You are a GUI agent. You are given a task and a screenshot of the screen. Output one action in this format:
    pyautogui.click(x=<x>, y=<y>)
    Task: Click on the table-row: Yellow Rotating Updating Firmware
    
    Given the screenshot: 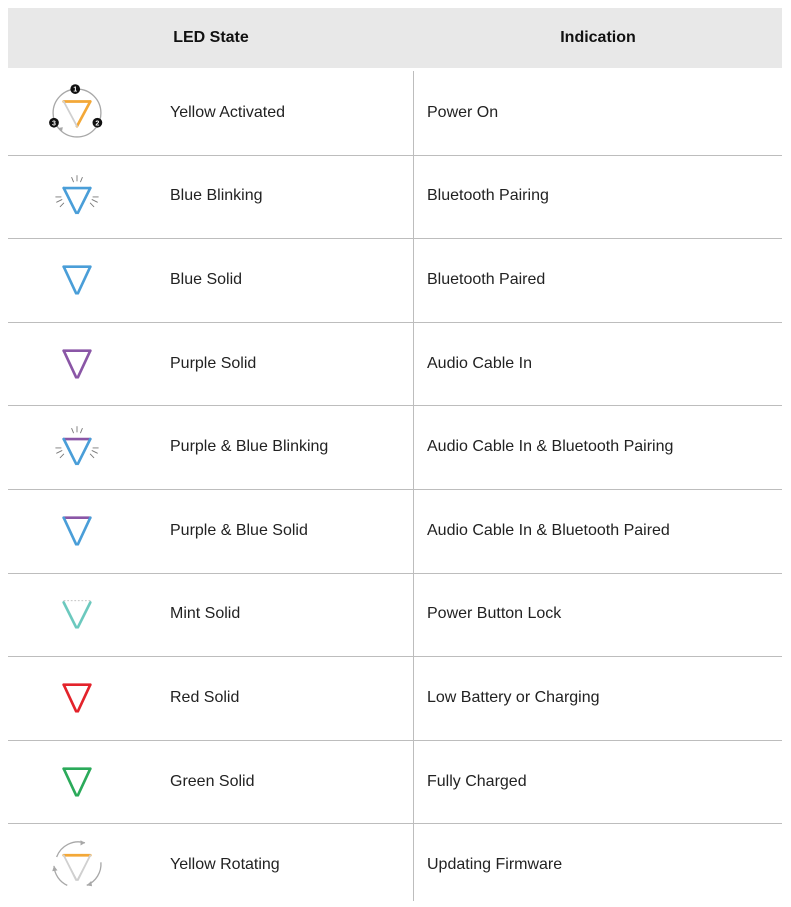 What is the action you would take?
    pyautogui.click(x=395, y=865)
    